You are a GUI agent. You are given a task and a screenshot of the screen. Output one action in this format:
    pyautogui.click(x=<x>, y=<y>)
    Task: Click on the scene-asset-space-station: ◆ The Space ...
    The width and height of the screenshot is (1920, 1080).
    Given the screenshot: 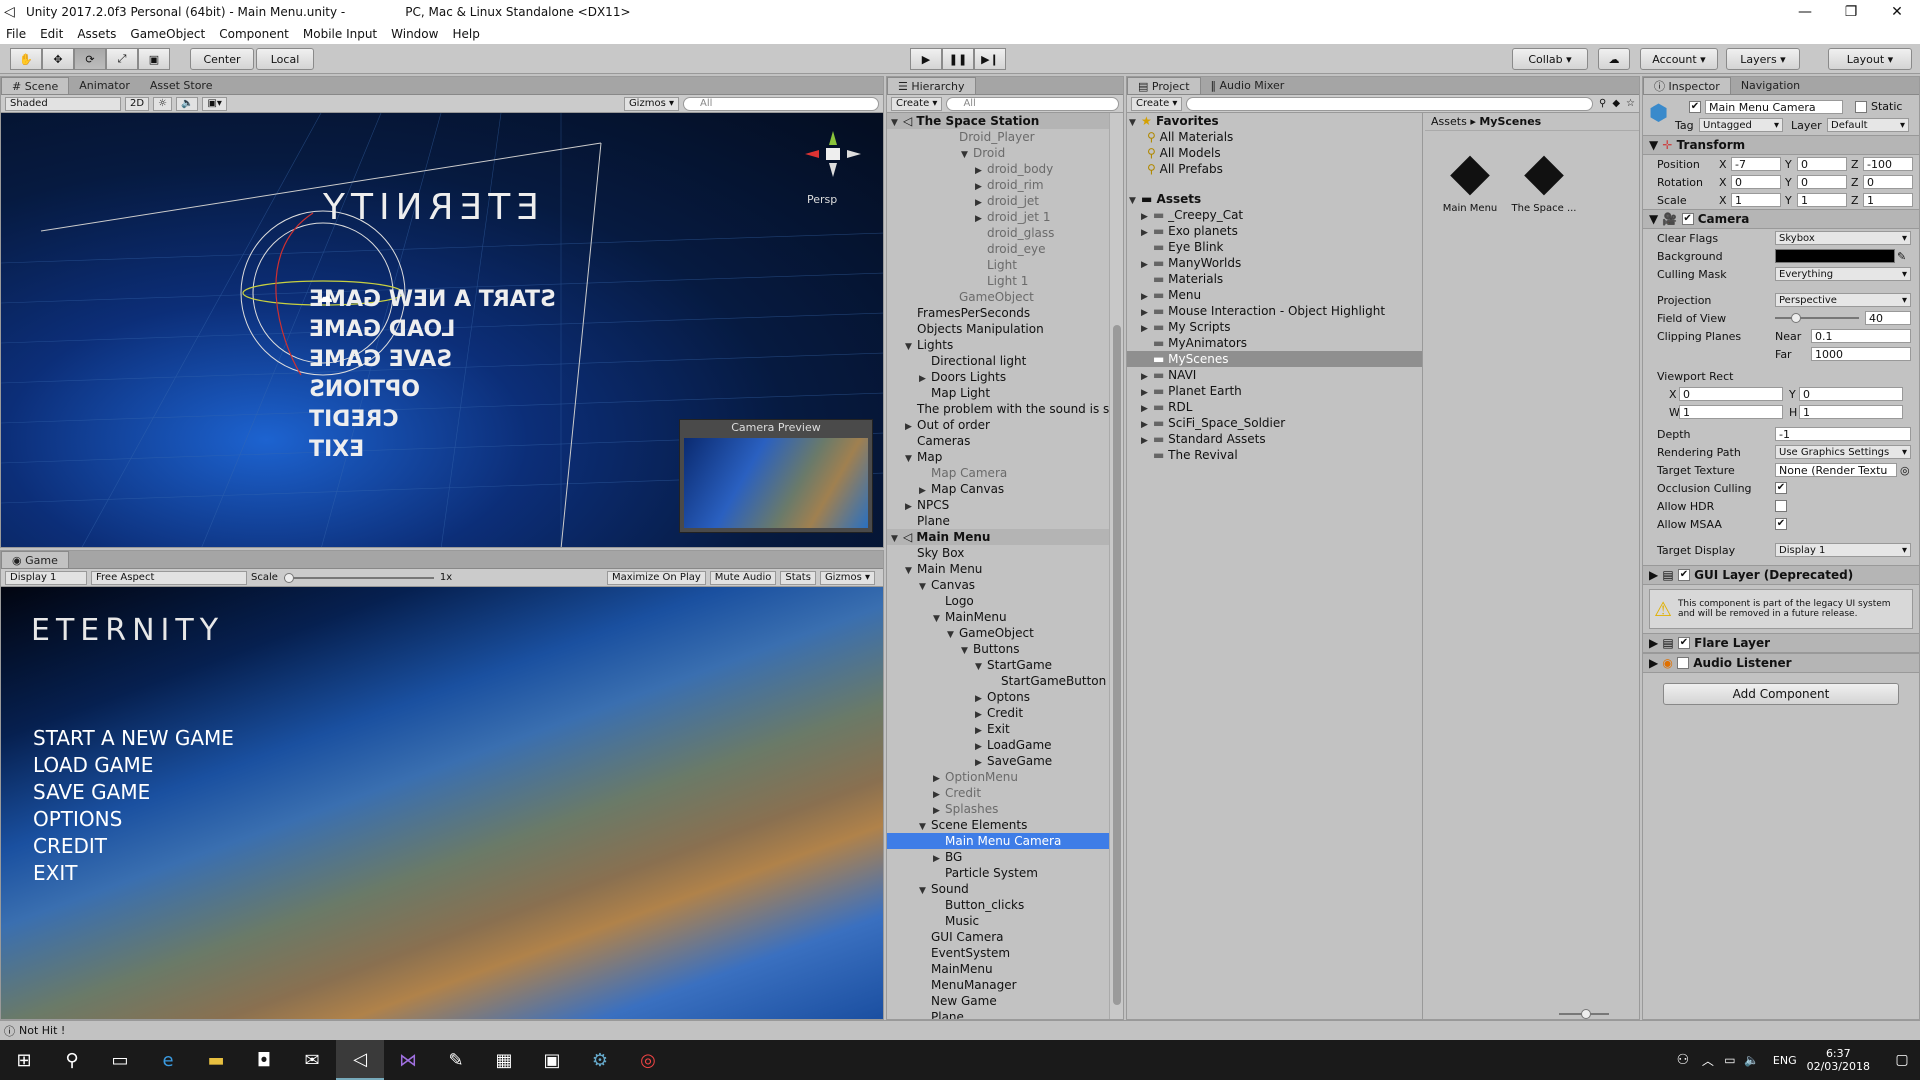 What is the action you would take?
    pyautogui.click(x=1544, y=177)
    